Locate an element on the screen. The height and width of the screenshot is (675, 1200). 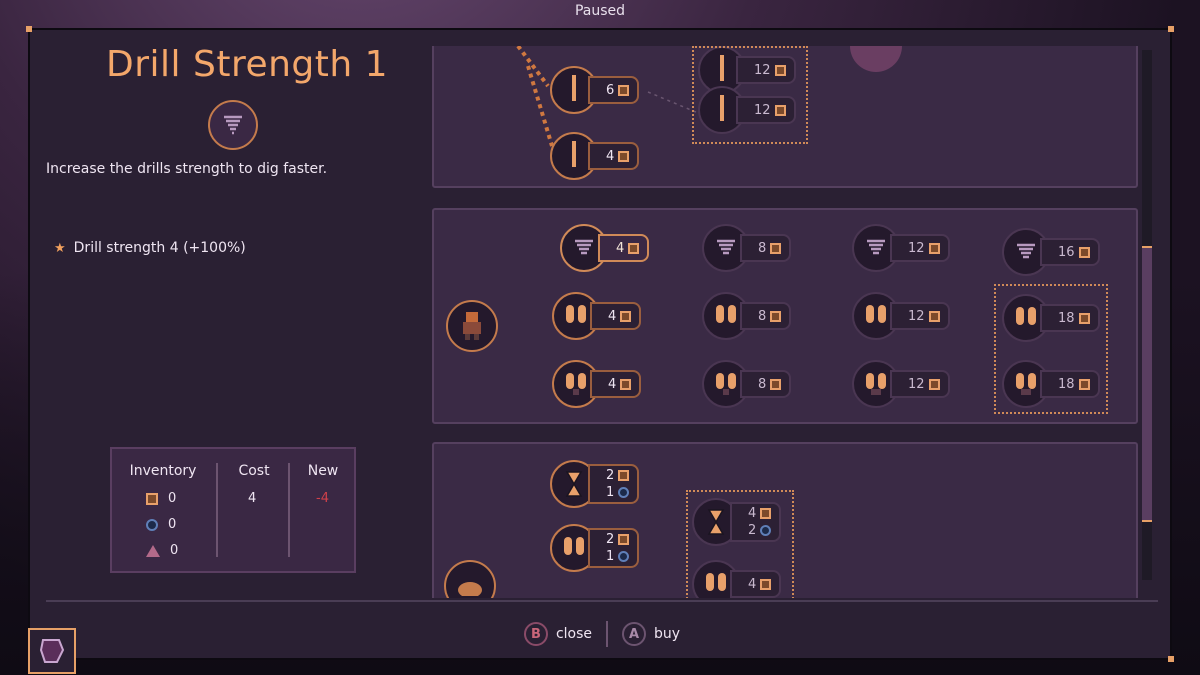
tree-scrollbar is located at coordinates (1147, 315).